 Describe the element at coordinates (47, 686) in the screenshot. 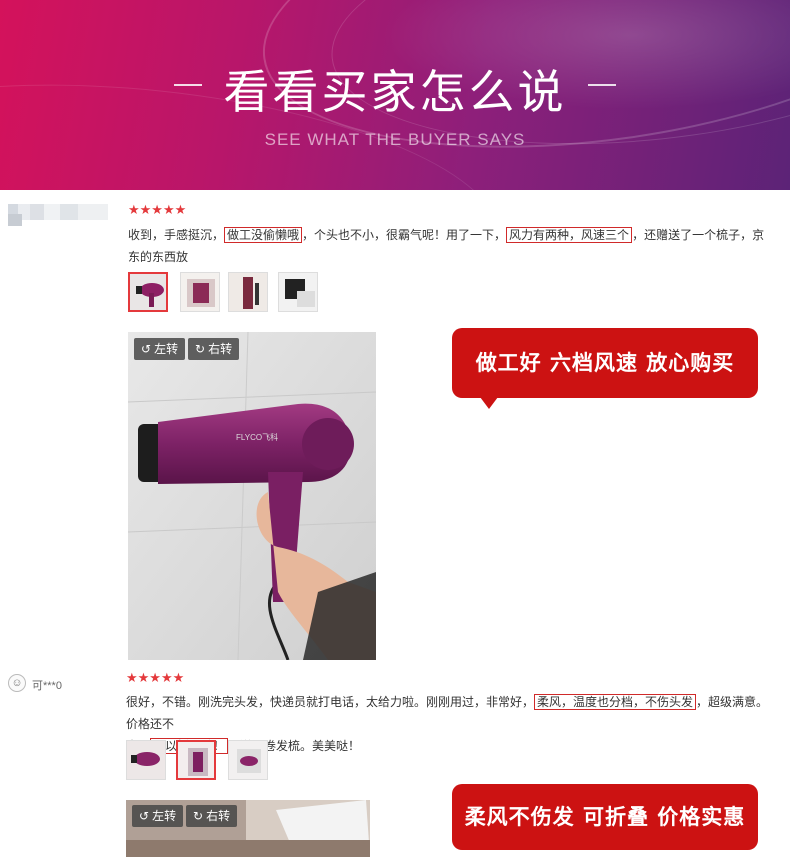

I see `username: 可***0` at that location.